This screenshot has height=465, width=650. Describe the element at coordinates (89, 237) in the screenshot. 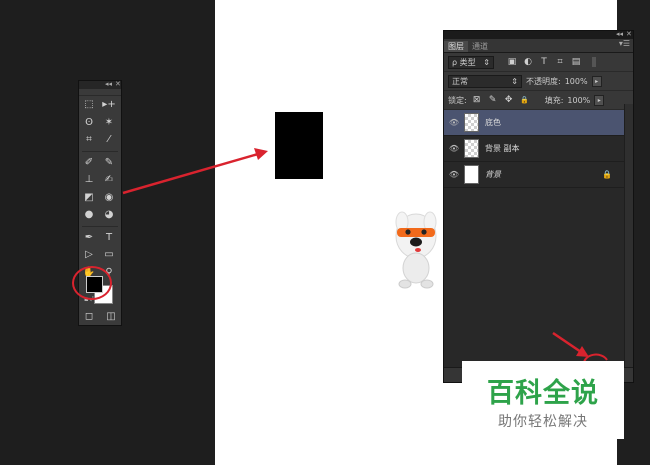

I see `pen-tool-icon: ✒` at that location.